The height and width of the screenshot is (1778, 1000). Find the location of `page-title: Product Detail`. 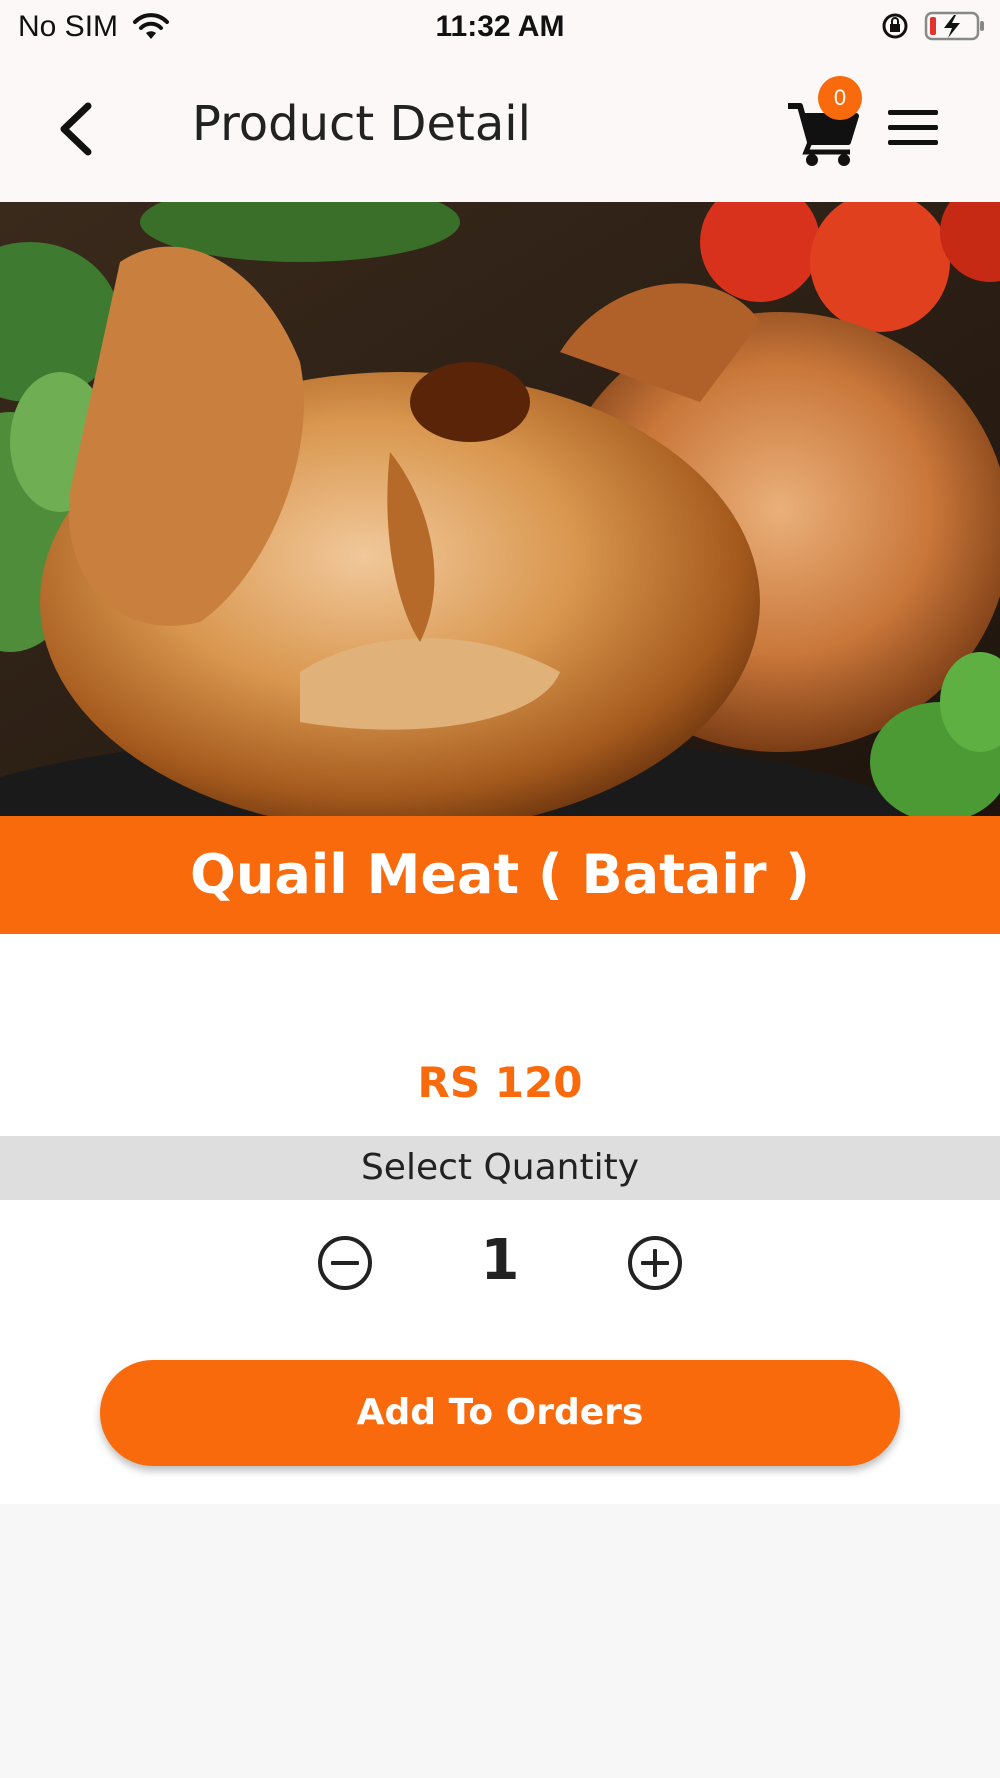

page-title: Product Detail is located at coordinates (361, 124).